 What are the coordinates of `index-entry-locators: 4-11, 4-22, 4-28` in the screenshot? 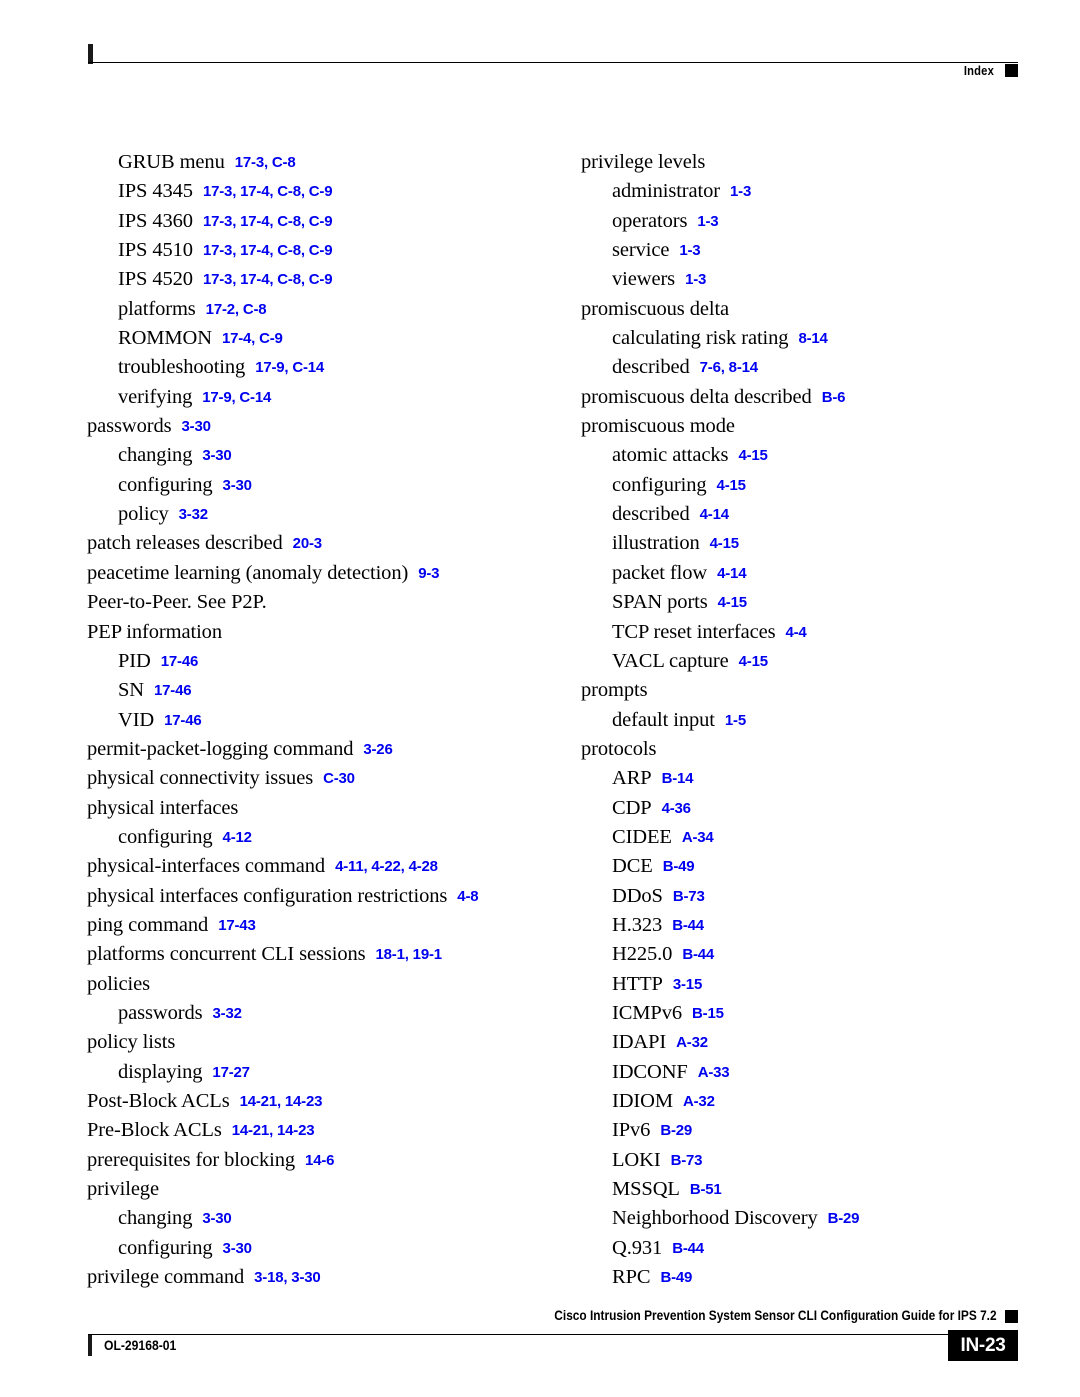 It's located at (381, 866).